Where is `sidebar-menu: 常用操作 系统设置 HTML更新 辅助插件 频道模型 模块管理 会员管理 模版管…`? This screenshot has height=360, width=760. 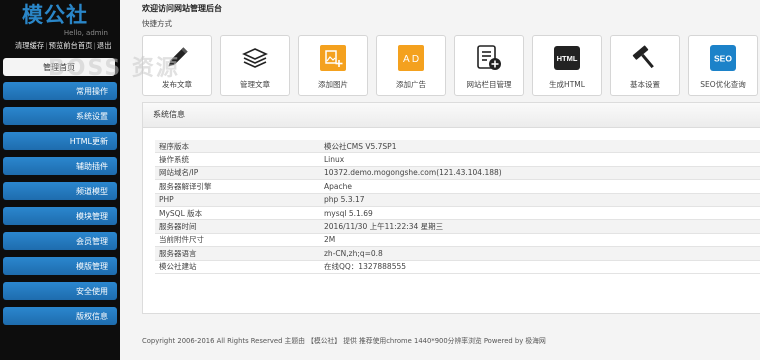 sidebar-menu: 常用操作 系统设置 HTML更新 辅助插件 频道模型 模块管理 会员管理 模版管… is located at coordinates (60, 207).